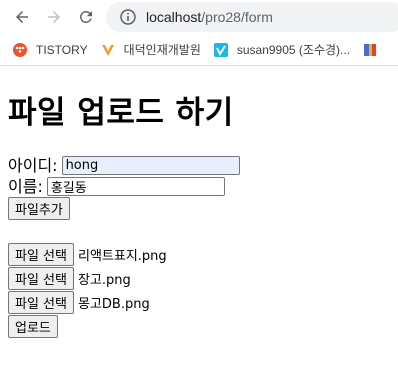 The height and width of the screenshot is (382, 398). Describe the element at coordinates (25, 186) in the screenshot. I see `name-label: 이름:` at that location.